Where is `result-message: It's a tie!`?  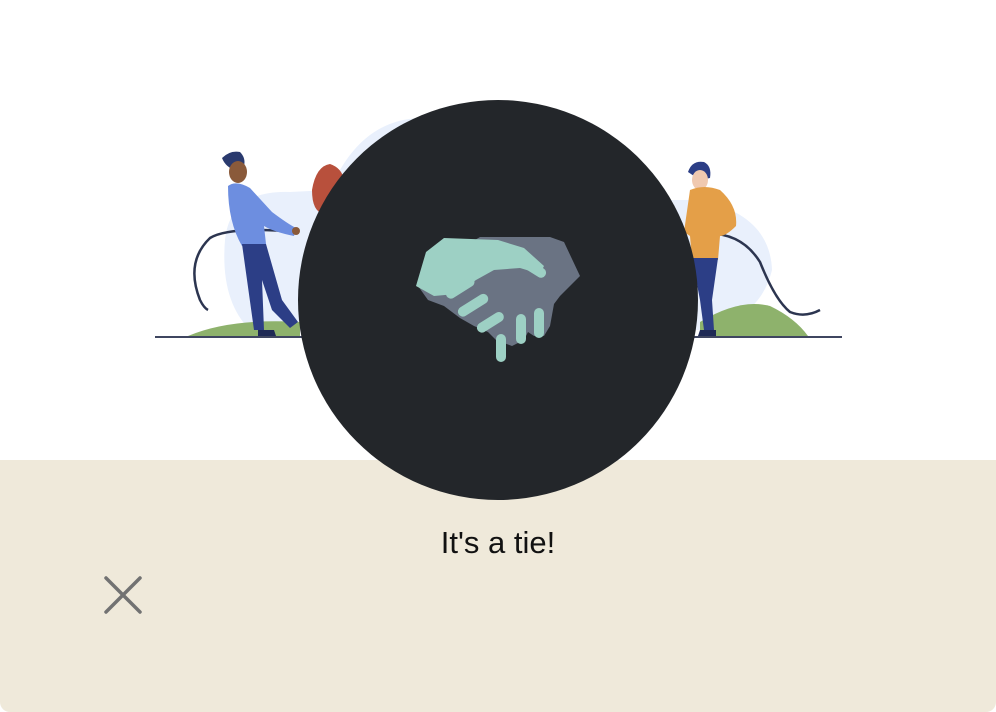 result-message: It's a tie! is located at coordinates (498, 542).